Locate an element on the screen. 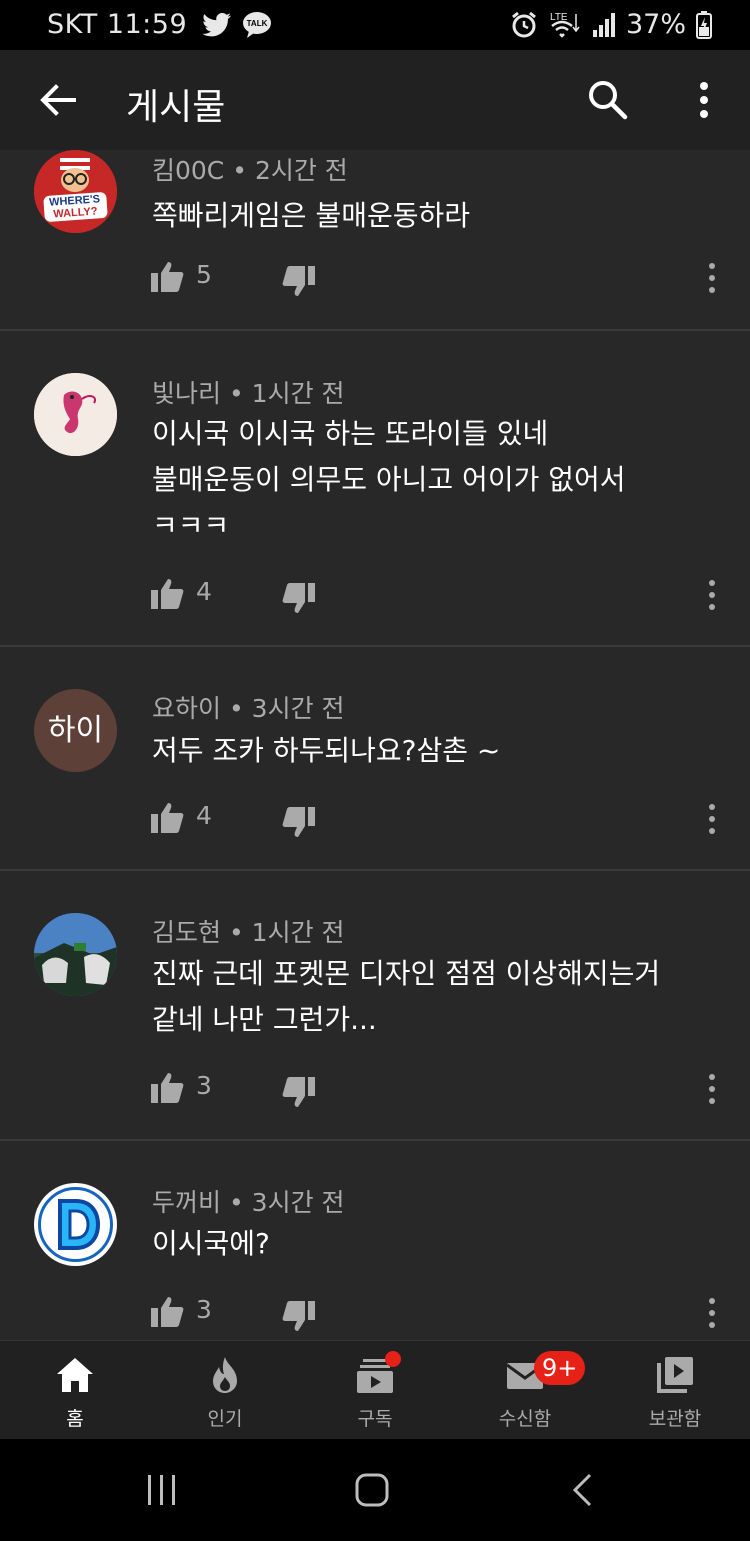 The width and height of the screenshot is (750, 1541). notification-badge: 9+ is located at coordinates (560, 1368).